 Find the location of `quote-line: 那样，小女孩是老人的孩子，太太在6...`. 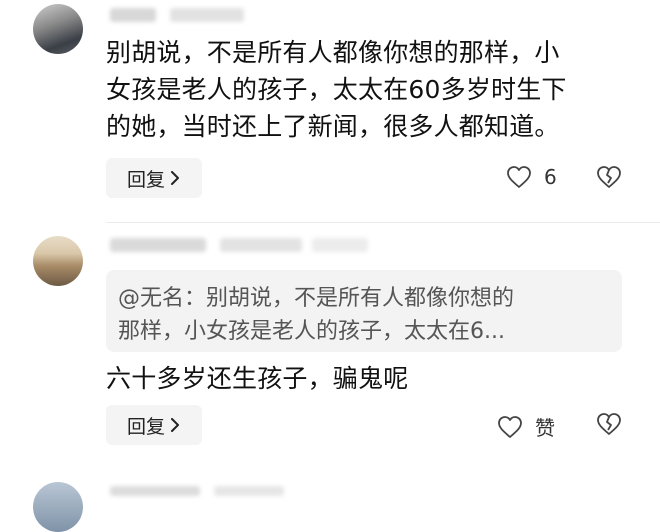

quote-line: 那样，小女孩是老人的孩子，太太在6... is located at coordinates (311, 331).